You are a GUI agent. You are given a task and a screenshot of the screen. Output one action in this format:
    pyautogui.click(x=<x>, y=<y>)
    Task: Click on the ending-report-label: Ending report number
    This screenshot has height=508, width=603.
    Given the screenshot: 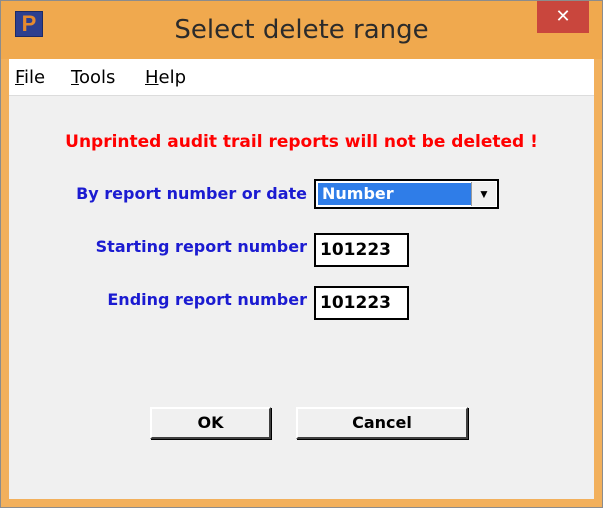 What is the action you would take?
    pyautogui.click(x=207, y=299)
    